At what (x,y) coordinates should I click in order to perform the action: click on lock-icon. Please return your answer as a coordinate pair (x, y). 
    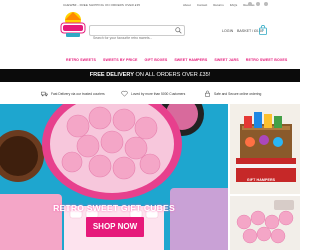
    Looking at the image, I should click on (207, 93).